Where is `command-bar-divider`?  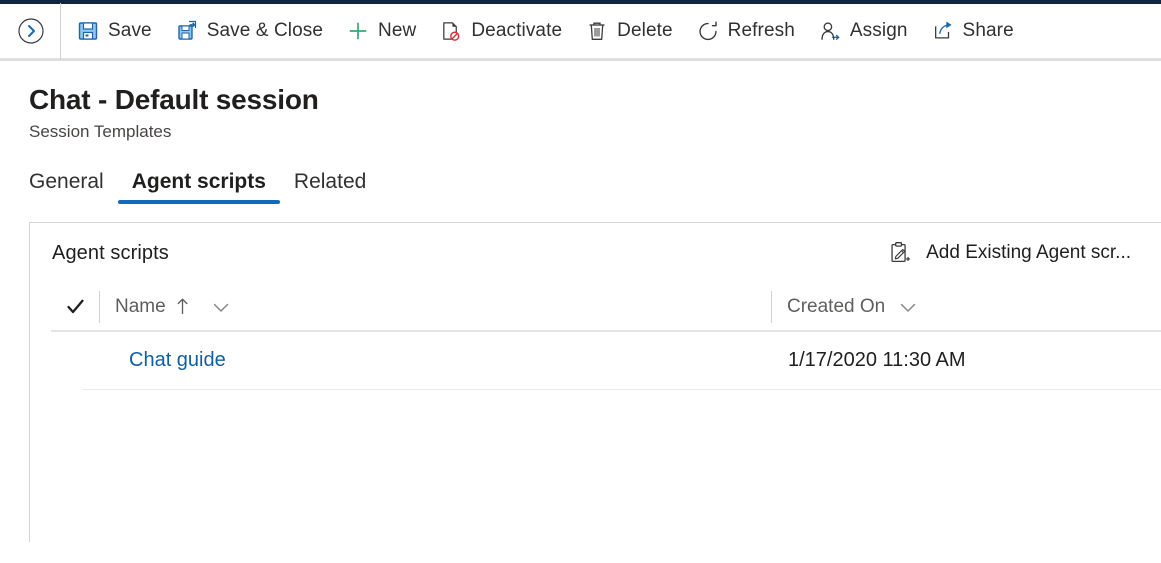 command-bar-divider is located at coordinates (60, 31).